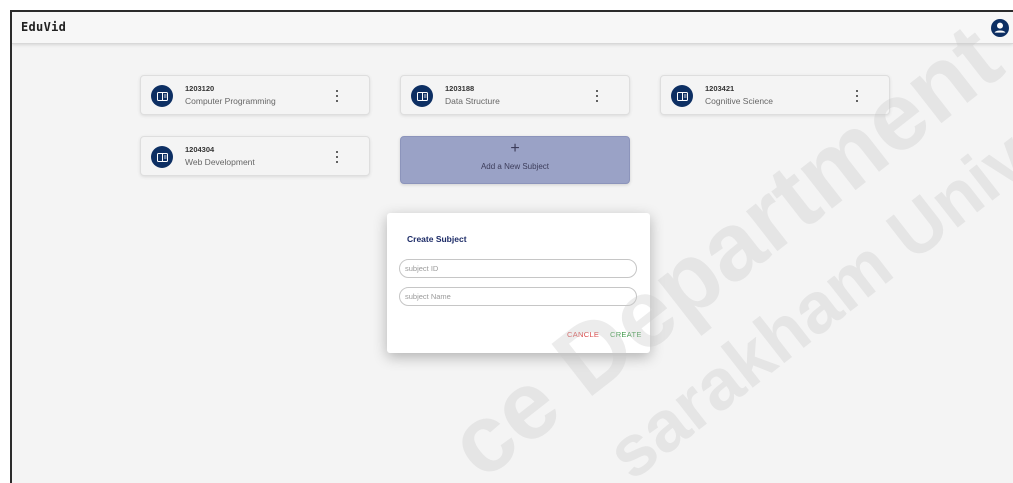 Image resolution: width=1013 pixels, height=483 pixels. I want to click on subject-card: 1204304 Web Development, so click(255, 156).